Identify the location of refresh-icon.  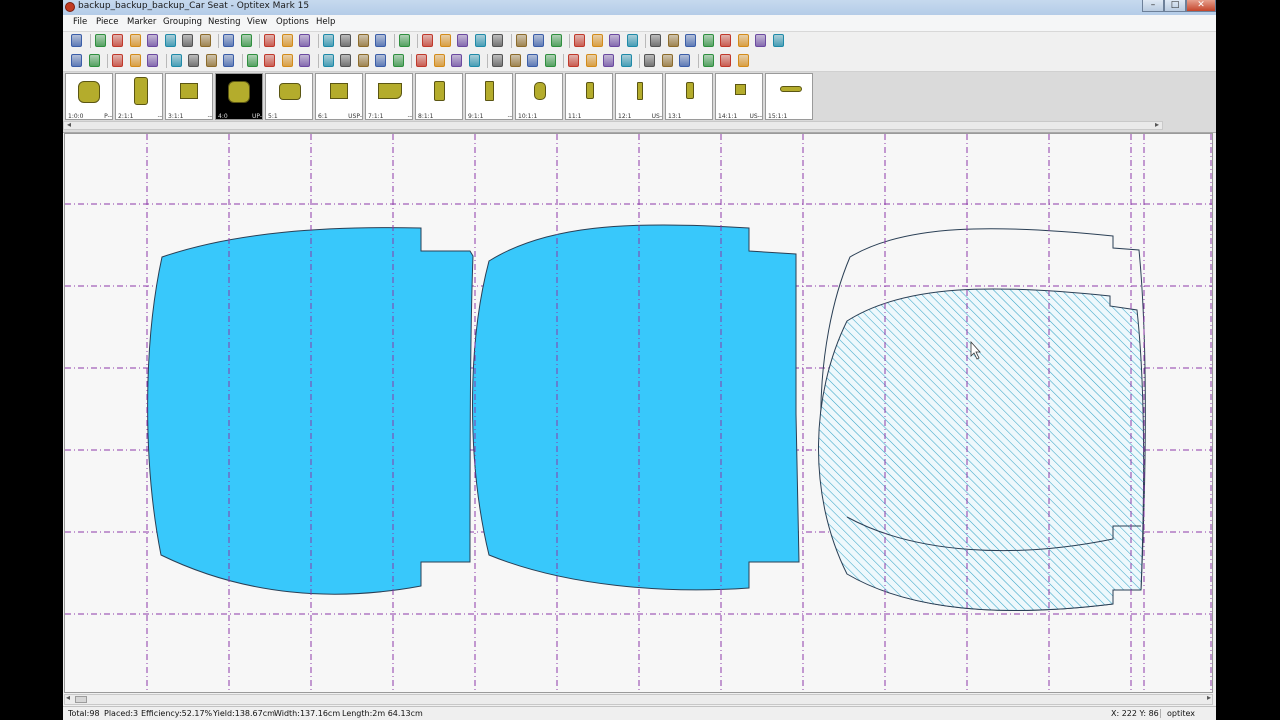
(474, 60).